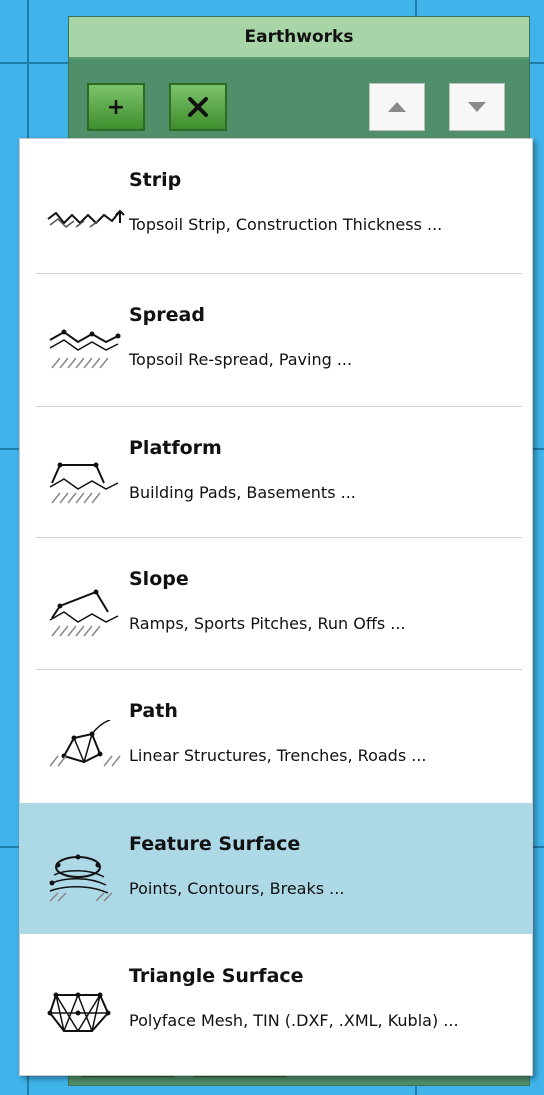 Image resolution: width=544 pixels, height=1095 pixels. I want to click on triangle-surface-icon, so click(79, 1012).